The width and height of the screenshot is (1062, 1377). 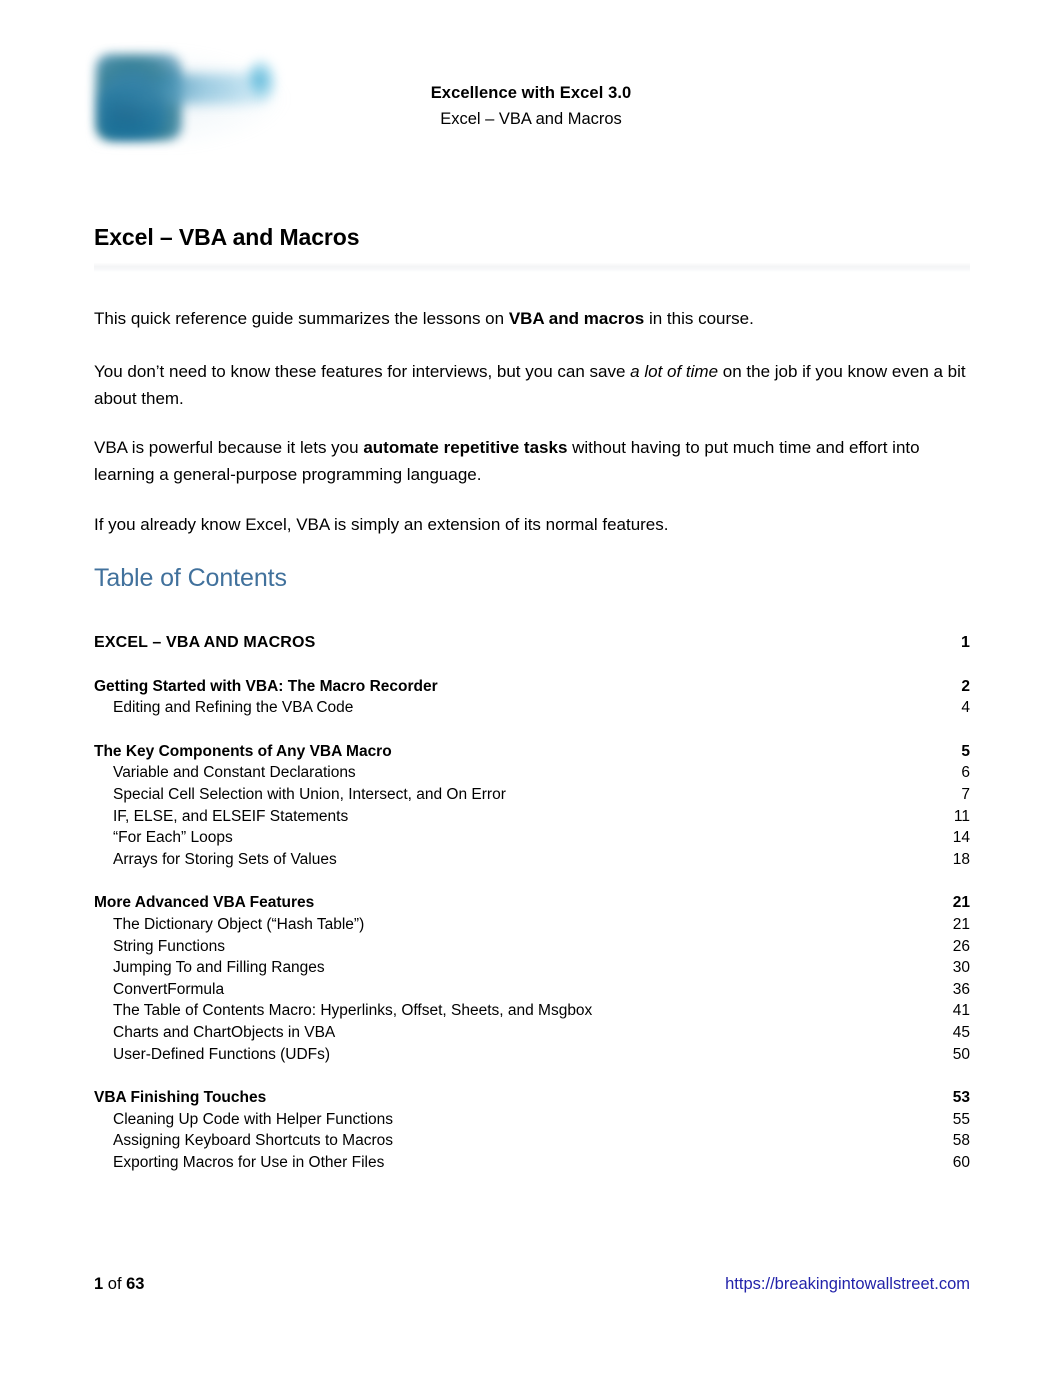 What do you see at coordinates (532, 817) in the screenshot?
I see `toc-entry: IF, ELSE, and ELSEIF Statements 11` at bounding box center [532, 817].